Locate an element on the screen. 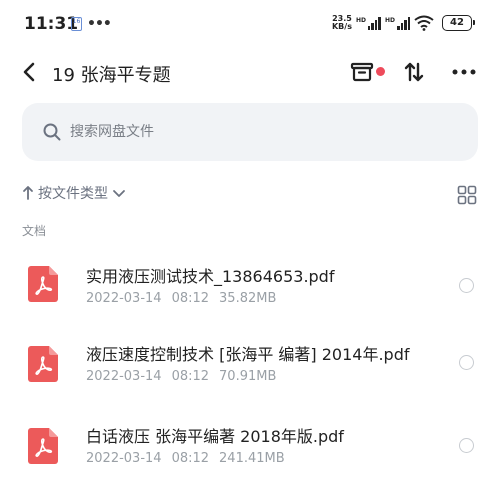 Image resolution: width=500 pixels, height=500 pixels. battery-icon: 42 is located at coordinates (458, 23).